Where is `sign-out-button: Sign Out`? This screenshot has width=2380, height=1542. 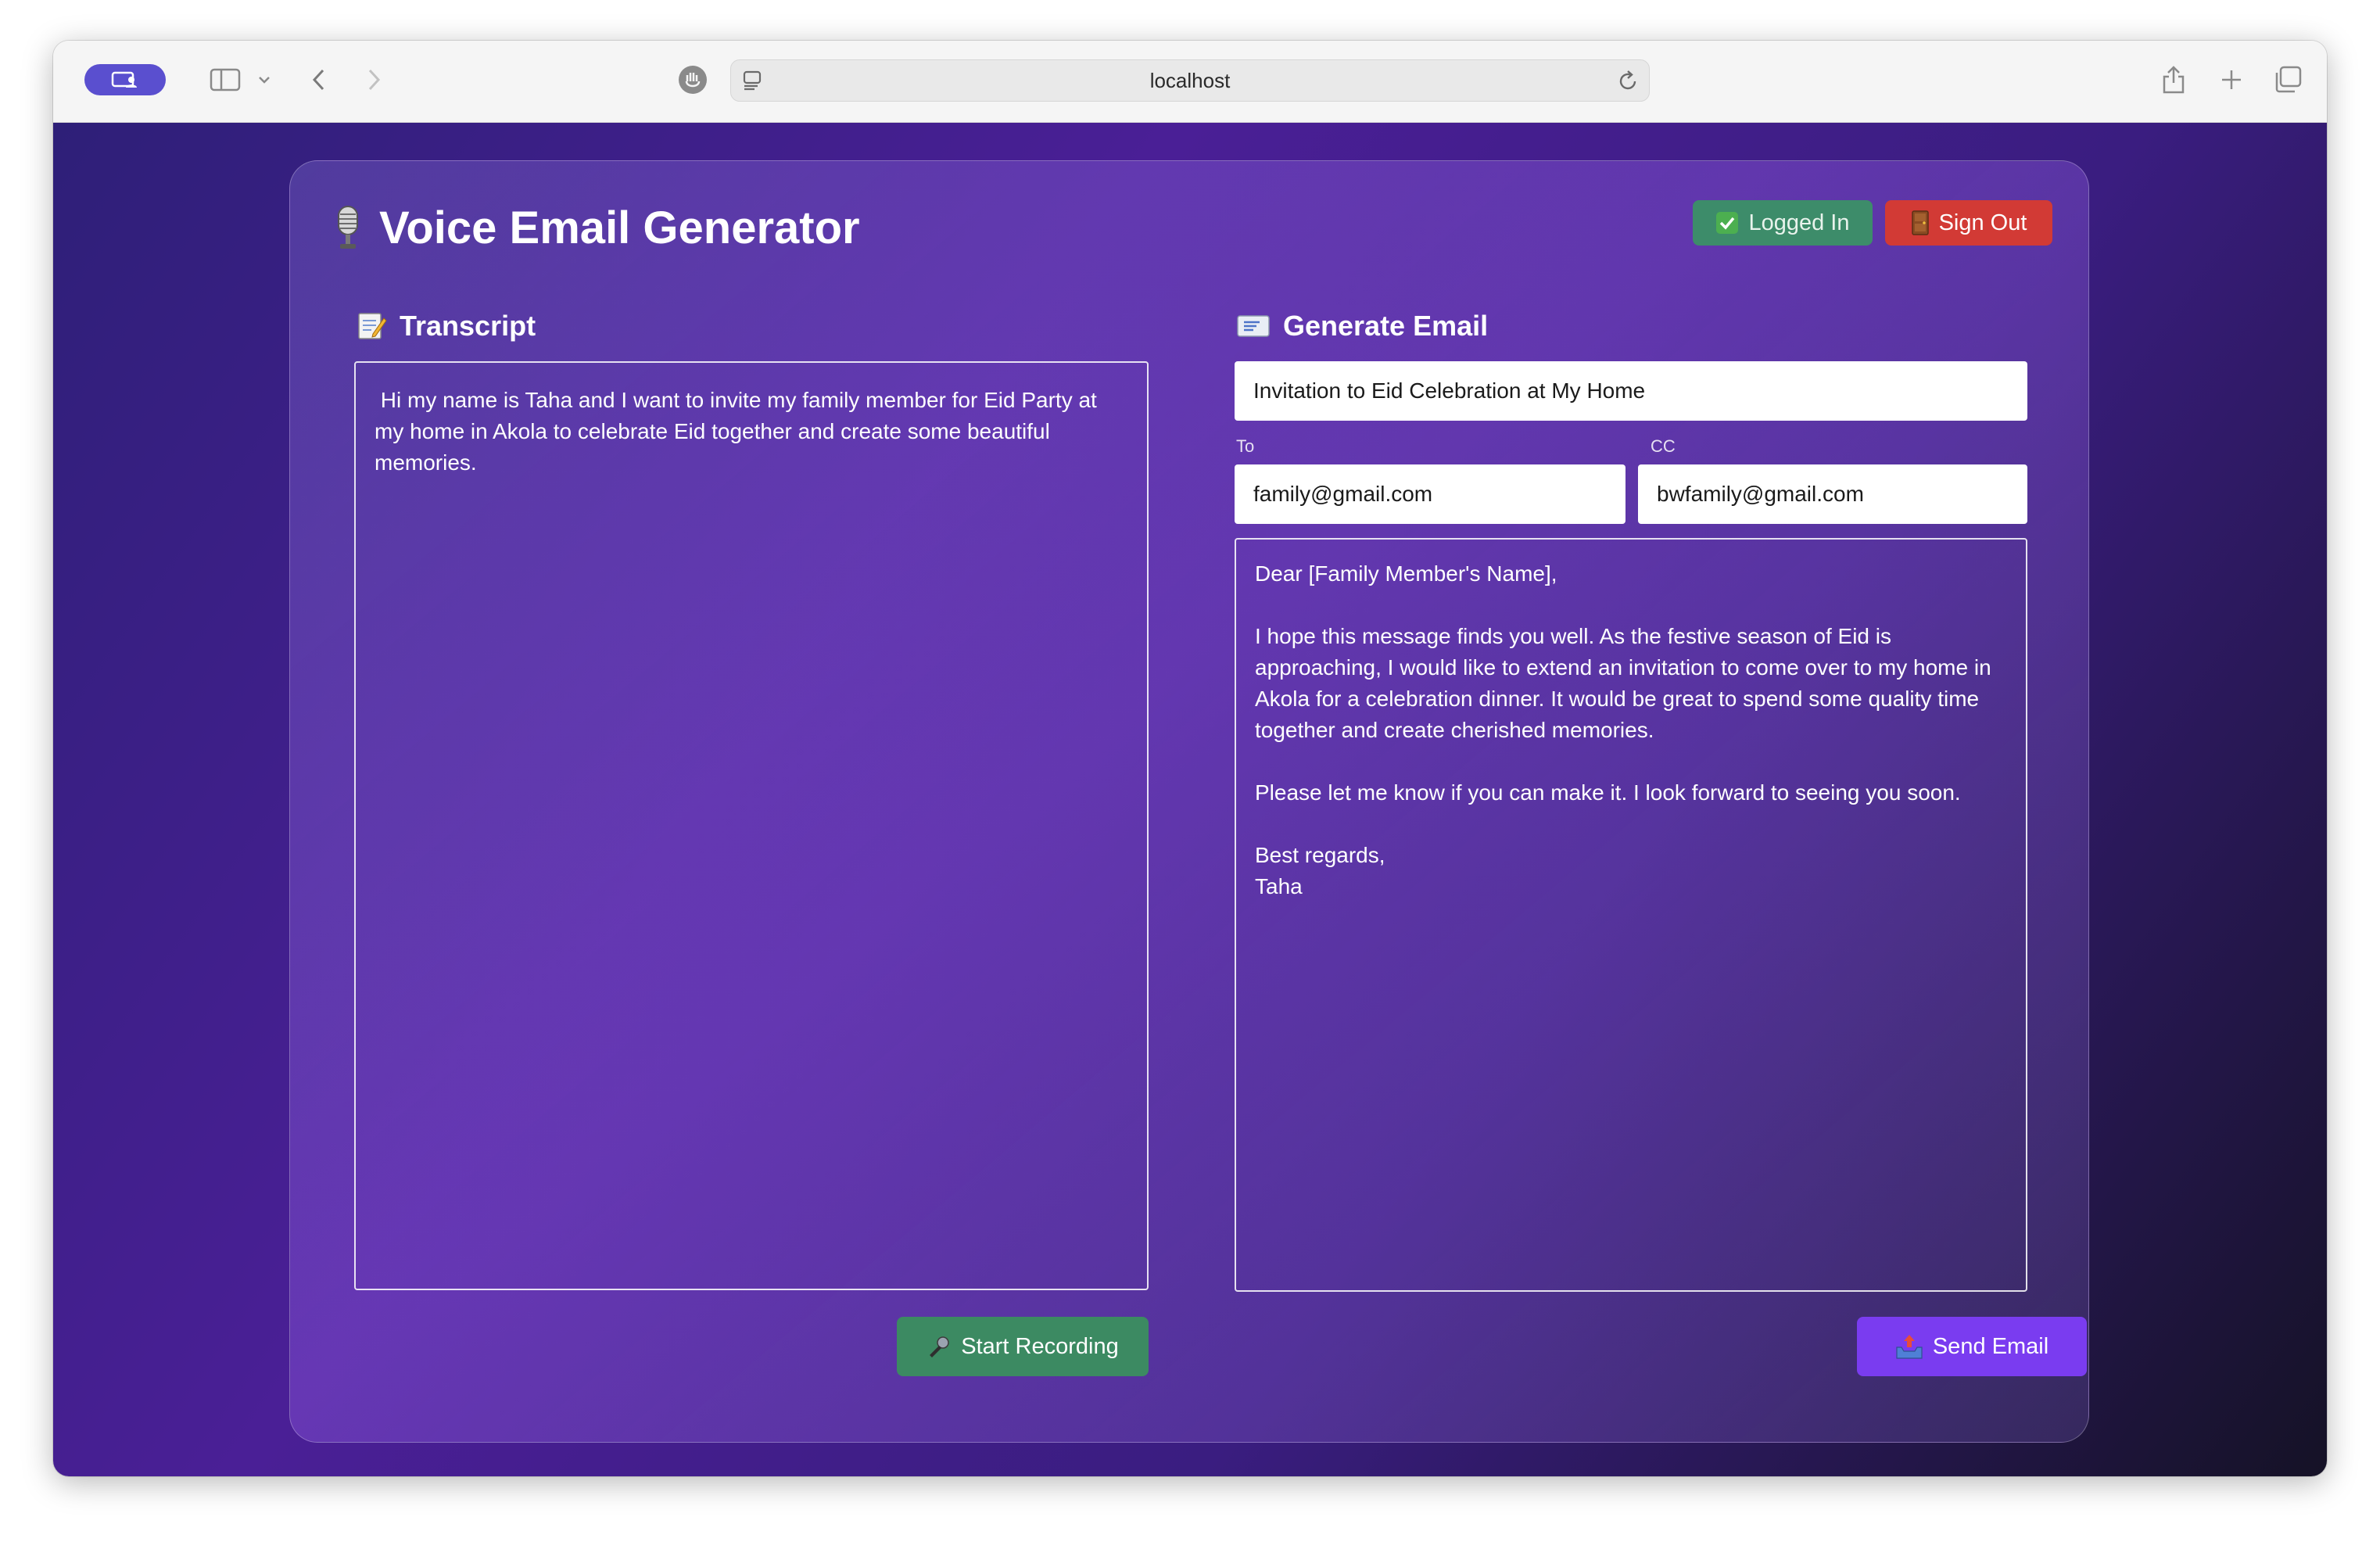
sign-out-button: Sign Out is located at coordinates (1968, 223).